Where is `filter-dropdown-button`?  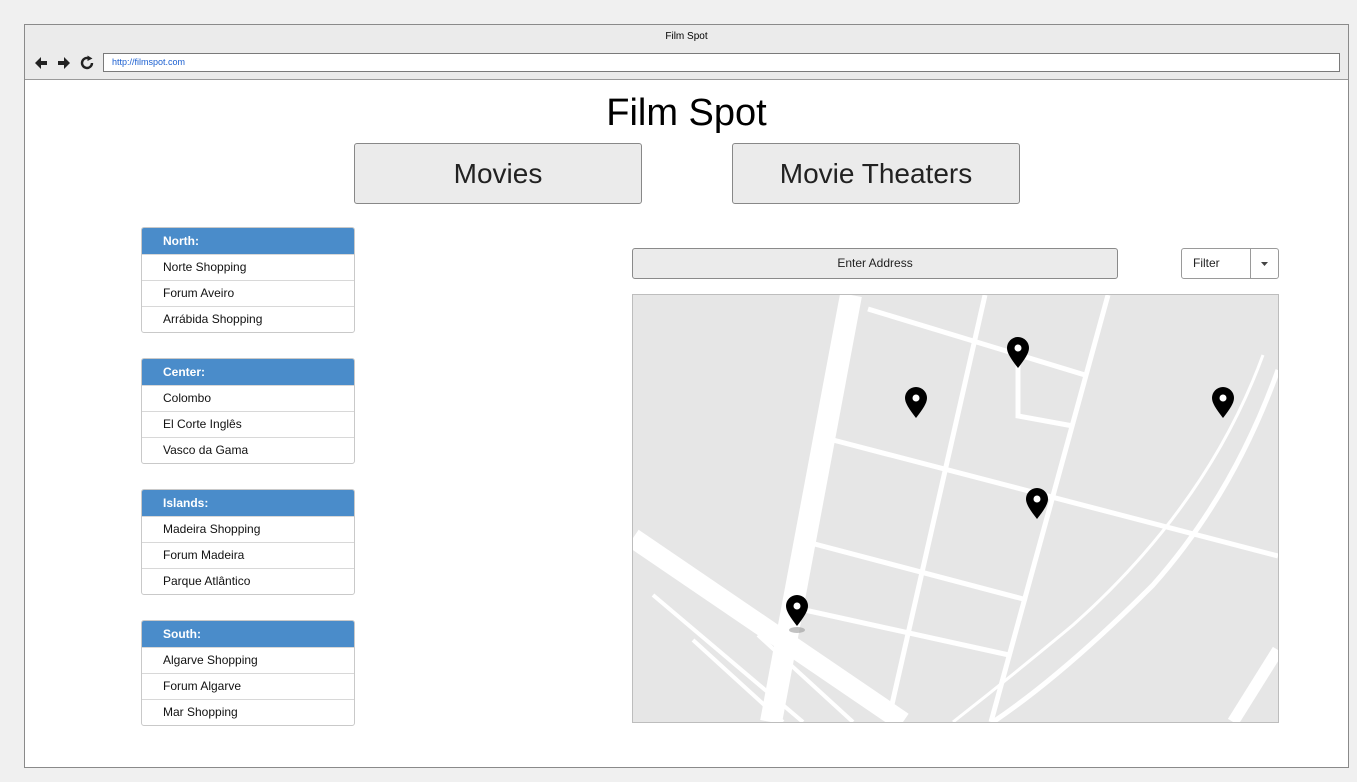
filter-dropdown-button is located at coordinates (1264, 263).